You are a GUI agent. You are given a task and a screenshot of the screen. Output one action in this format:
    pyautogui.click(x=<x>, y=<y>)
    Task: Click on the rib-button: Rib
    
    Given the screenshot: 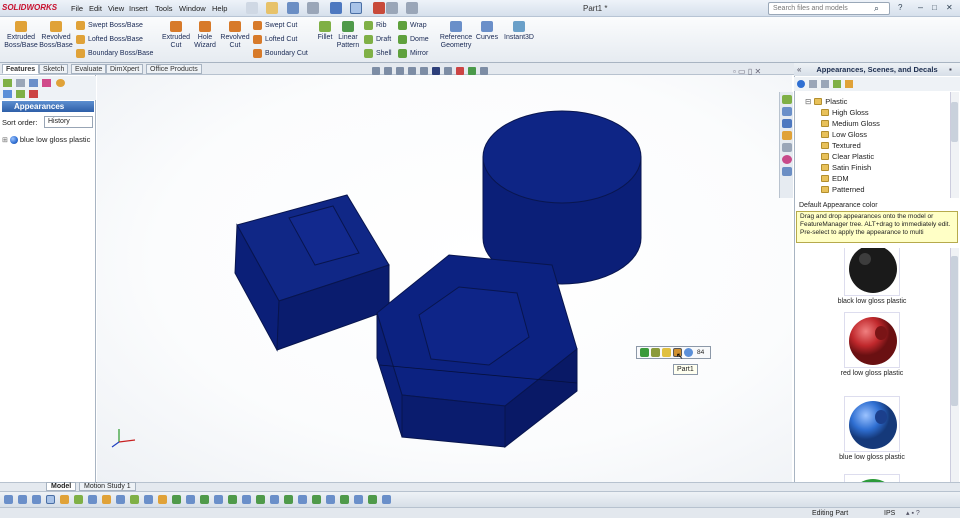 What is the action you would take?
    pyautogui.click(x=378, y=25)
    